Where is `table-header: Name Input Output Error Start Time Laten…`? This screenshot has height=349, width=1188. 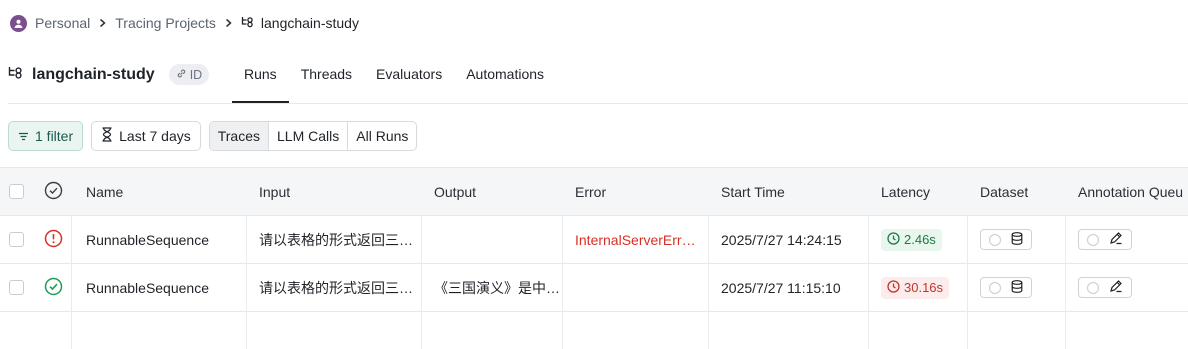 table-header: Name Input Output Error Start Time Laten… is located at coordinates (594, 191).